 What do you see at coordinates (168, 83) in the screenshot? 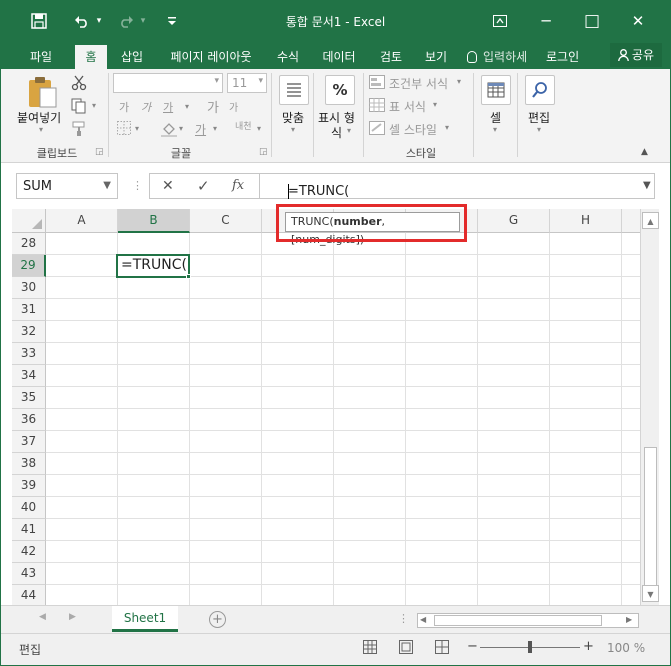
I see `font-name-combo: ▾` at bounding box center [168, 83].